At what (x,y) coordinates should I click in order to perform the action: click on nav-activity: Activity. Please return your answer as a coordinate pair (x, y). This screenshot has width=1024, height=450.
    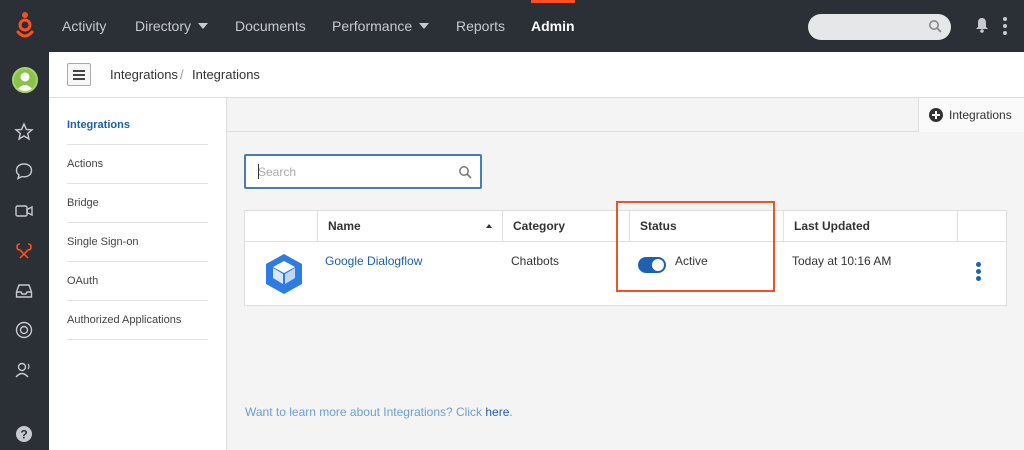
    Looking at the image, I should click on (84, 26).